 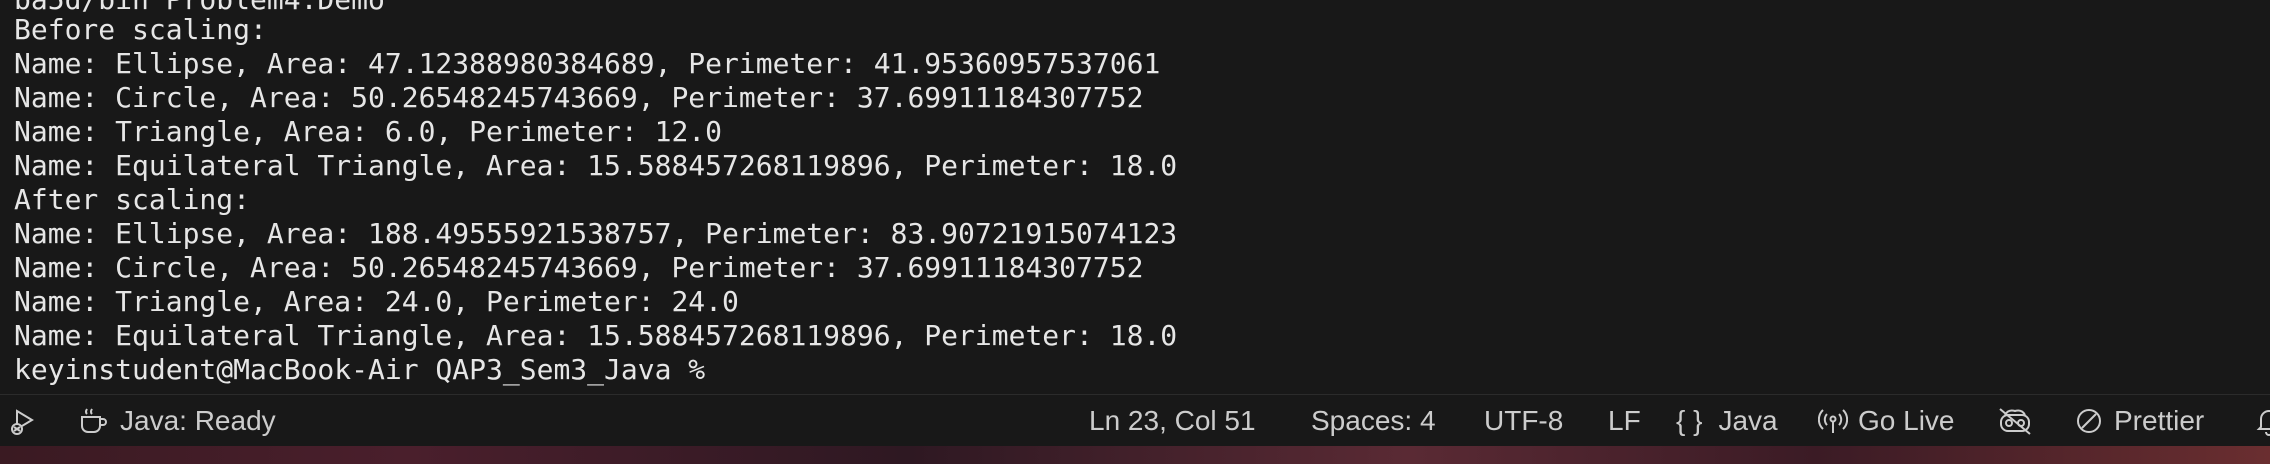 What do you see at coordinates (23, 421) in the screenshot?
I see `debug-run-icon` at bounding box center [23, 421].